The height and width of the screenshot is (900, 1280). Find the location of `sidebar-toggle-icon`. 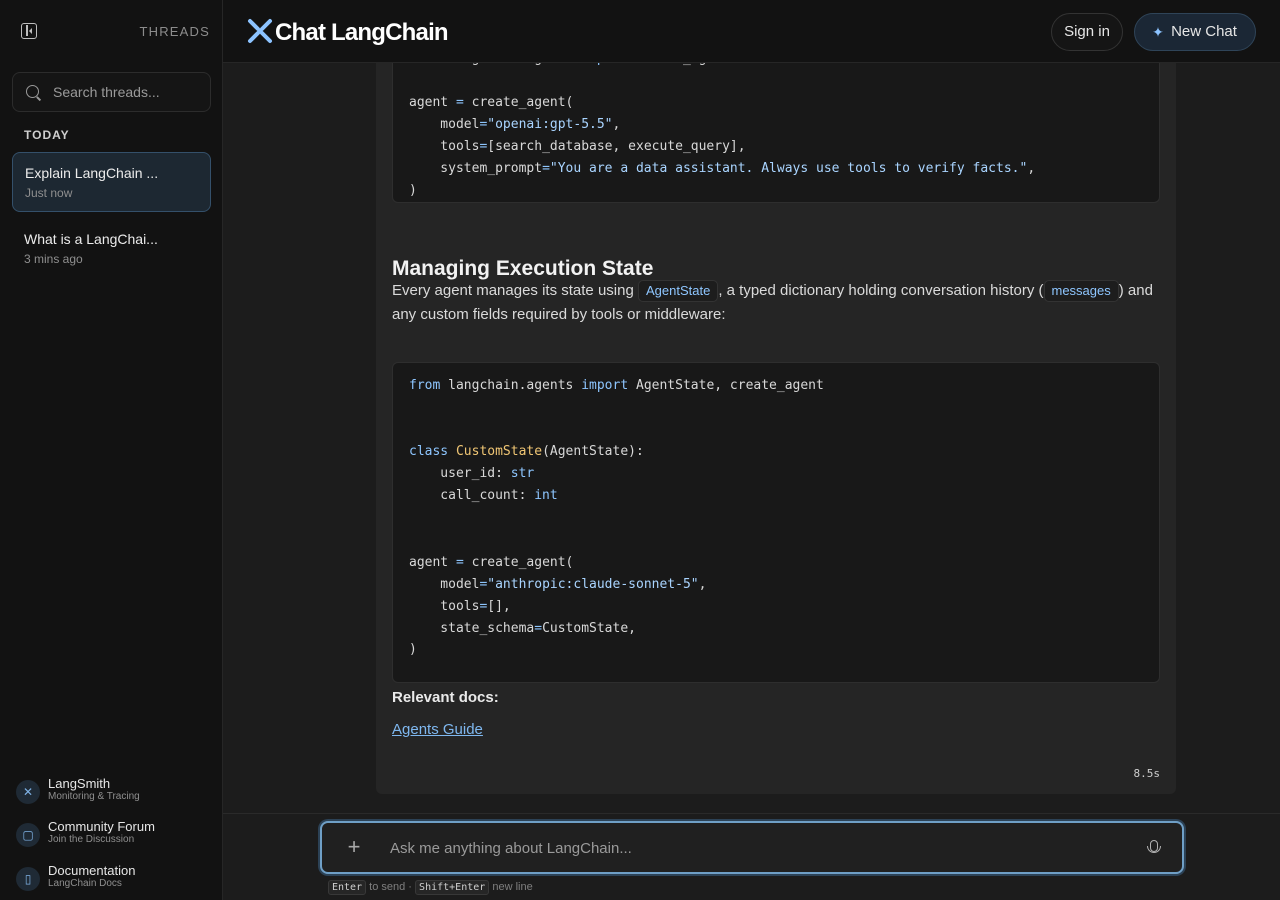

sidebar-toggle-icon is located at coordinates (29, 31).